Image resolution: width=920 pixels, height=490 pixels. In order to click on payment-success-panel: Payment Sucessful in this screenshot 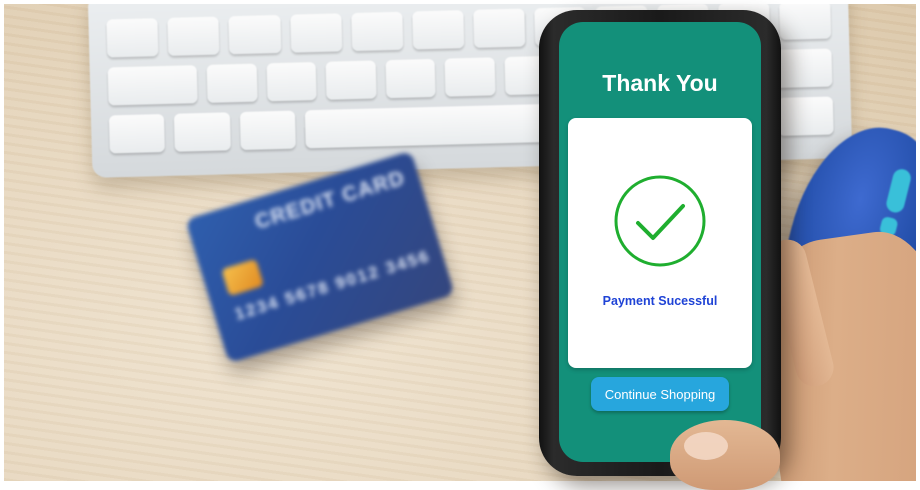, I will do `click(660, 243)`.